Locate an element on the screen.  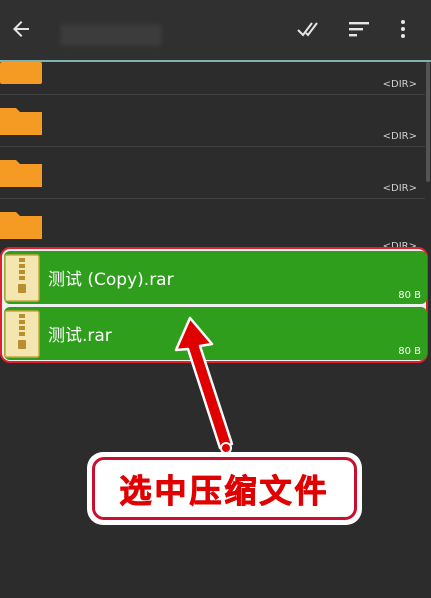
annotation-label: 选中压缩文件 is located at coordinates (224, 490).